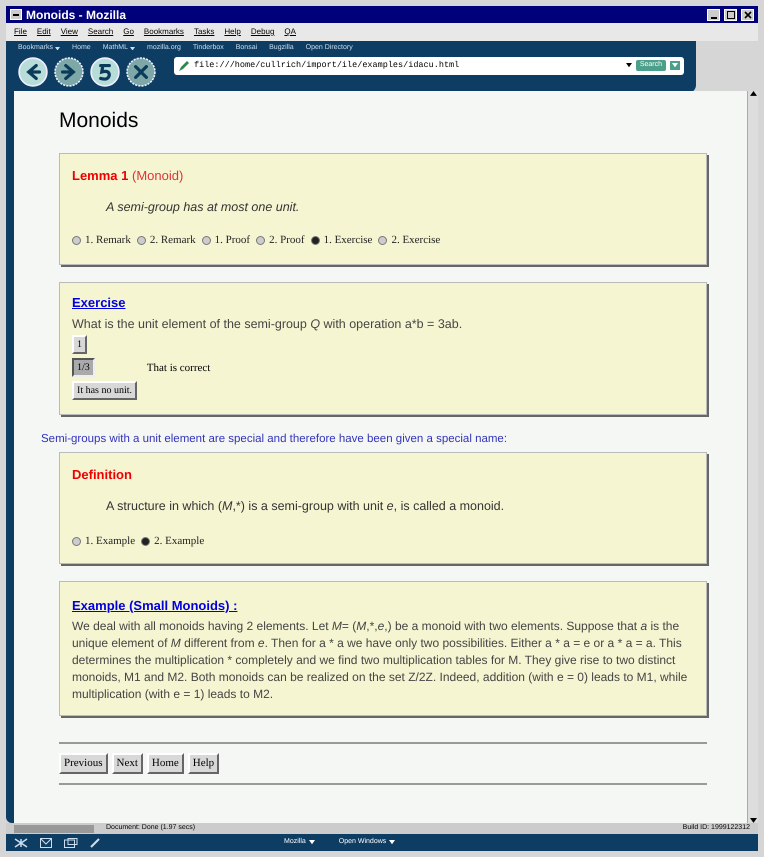 The width and height of the screenshot is (764, 857). What do you see at coordinates (380, 660) in the screenshot?
I see `example-text: We deal with all monoids having 2 elements. Let M= (M,*,e,) be a monoid with two elements. Suppose that a is the unique element of M different from e. Then for a * a we have only two possibilities. Either a * a = e or a * a = a. This determines the multiplication * completely and we find two multiplication tables for M. They give rise to two distinct monoids, M1 and M2. Both monoids can be realized on the set Z/2Z. Indeed, addition (with e = 0) leads to M1, while multiplication (with e = 1) leads to M2.` at bounding box center [380, 660].